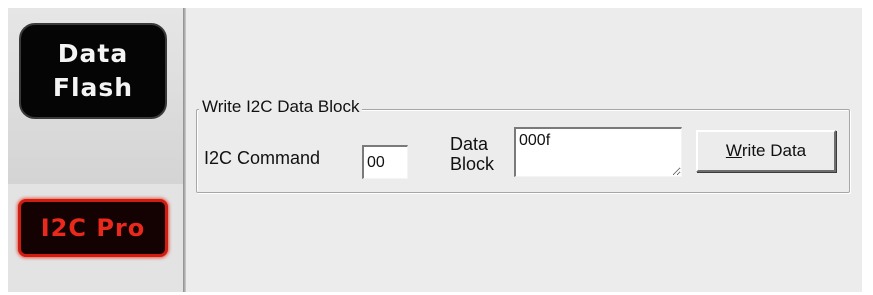 The width and height of the screenshot is (873, 295). Describe the element at coordinates (469, 144) in the screenshot. I see `data-block-label-line1: Data` at that location.